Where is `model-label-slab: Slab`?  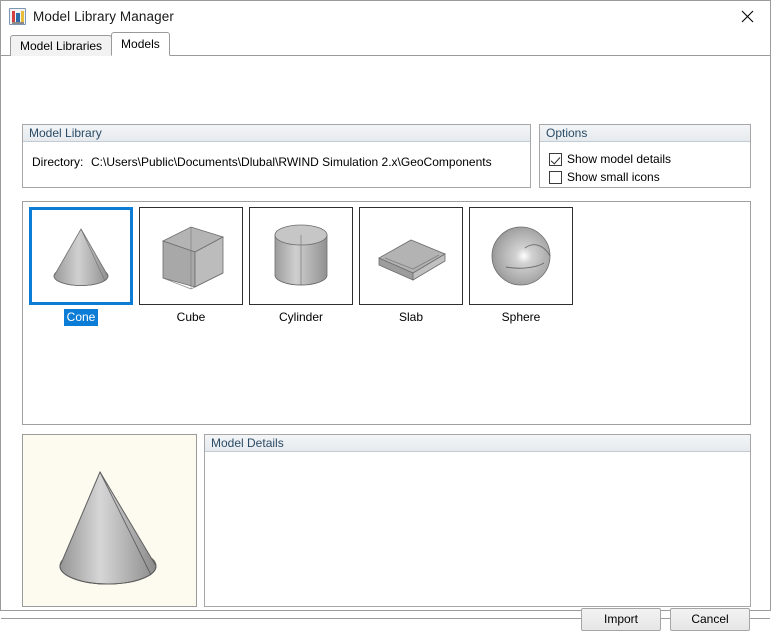
model-label-slab: Slab is located at coordinates (411, 317).